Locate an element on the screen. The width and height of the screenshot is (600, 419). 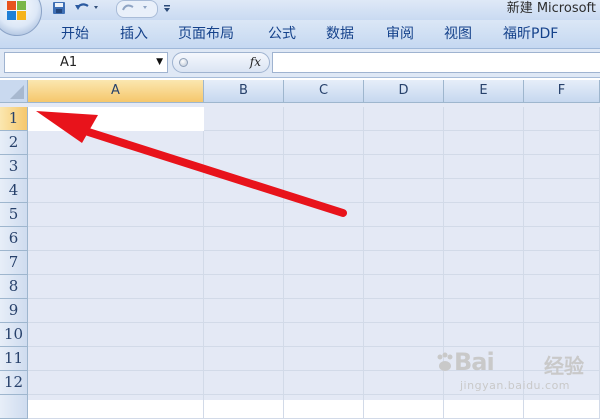
arrow-head is located at coordinates (67, 127).